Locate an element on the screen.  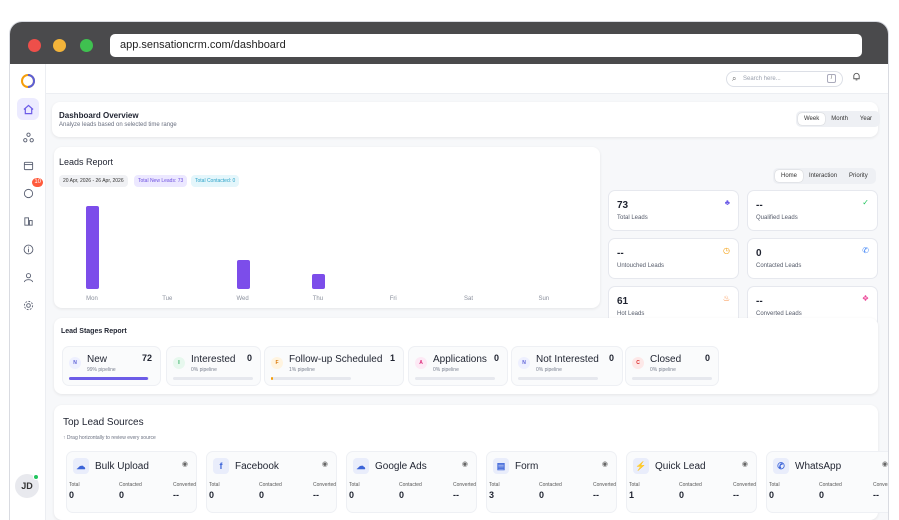
stage-card-interested: I Interested 0 0% pipeline is located at coordinates (213, 366).